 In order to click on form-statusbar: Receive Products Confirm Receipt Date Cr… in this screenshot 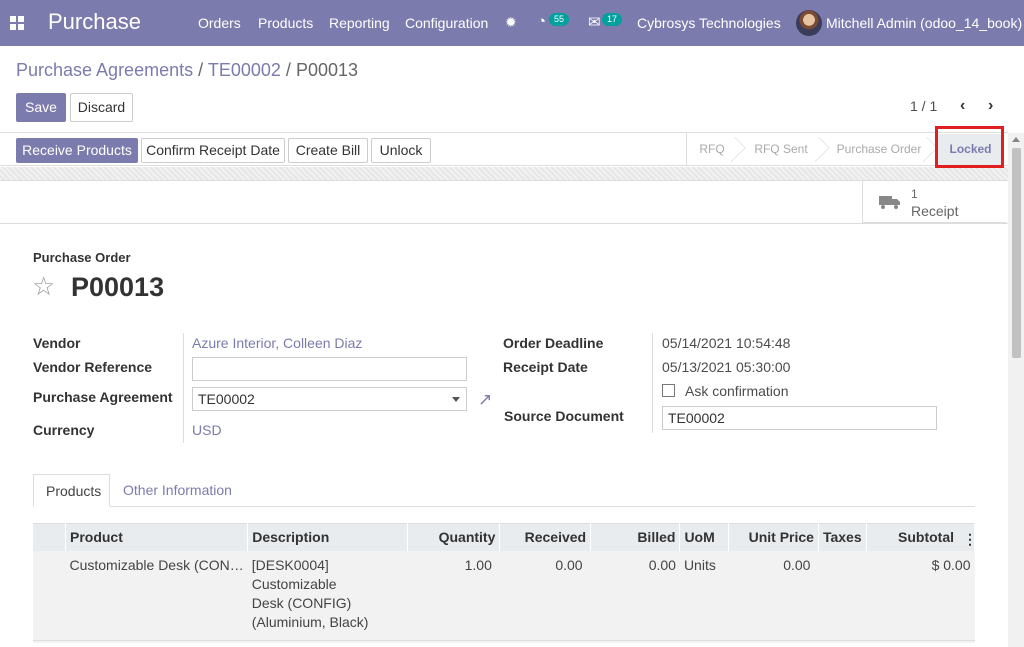, I will do `click(504, 149)`.